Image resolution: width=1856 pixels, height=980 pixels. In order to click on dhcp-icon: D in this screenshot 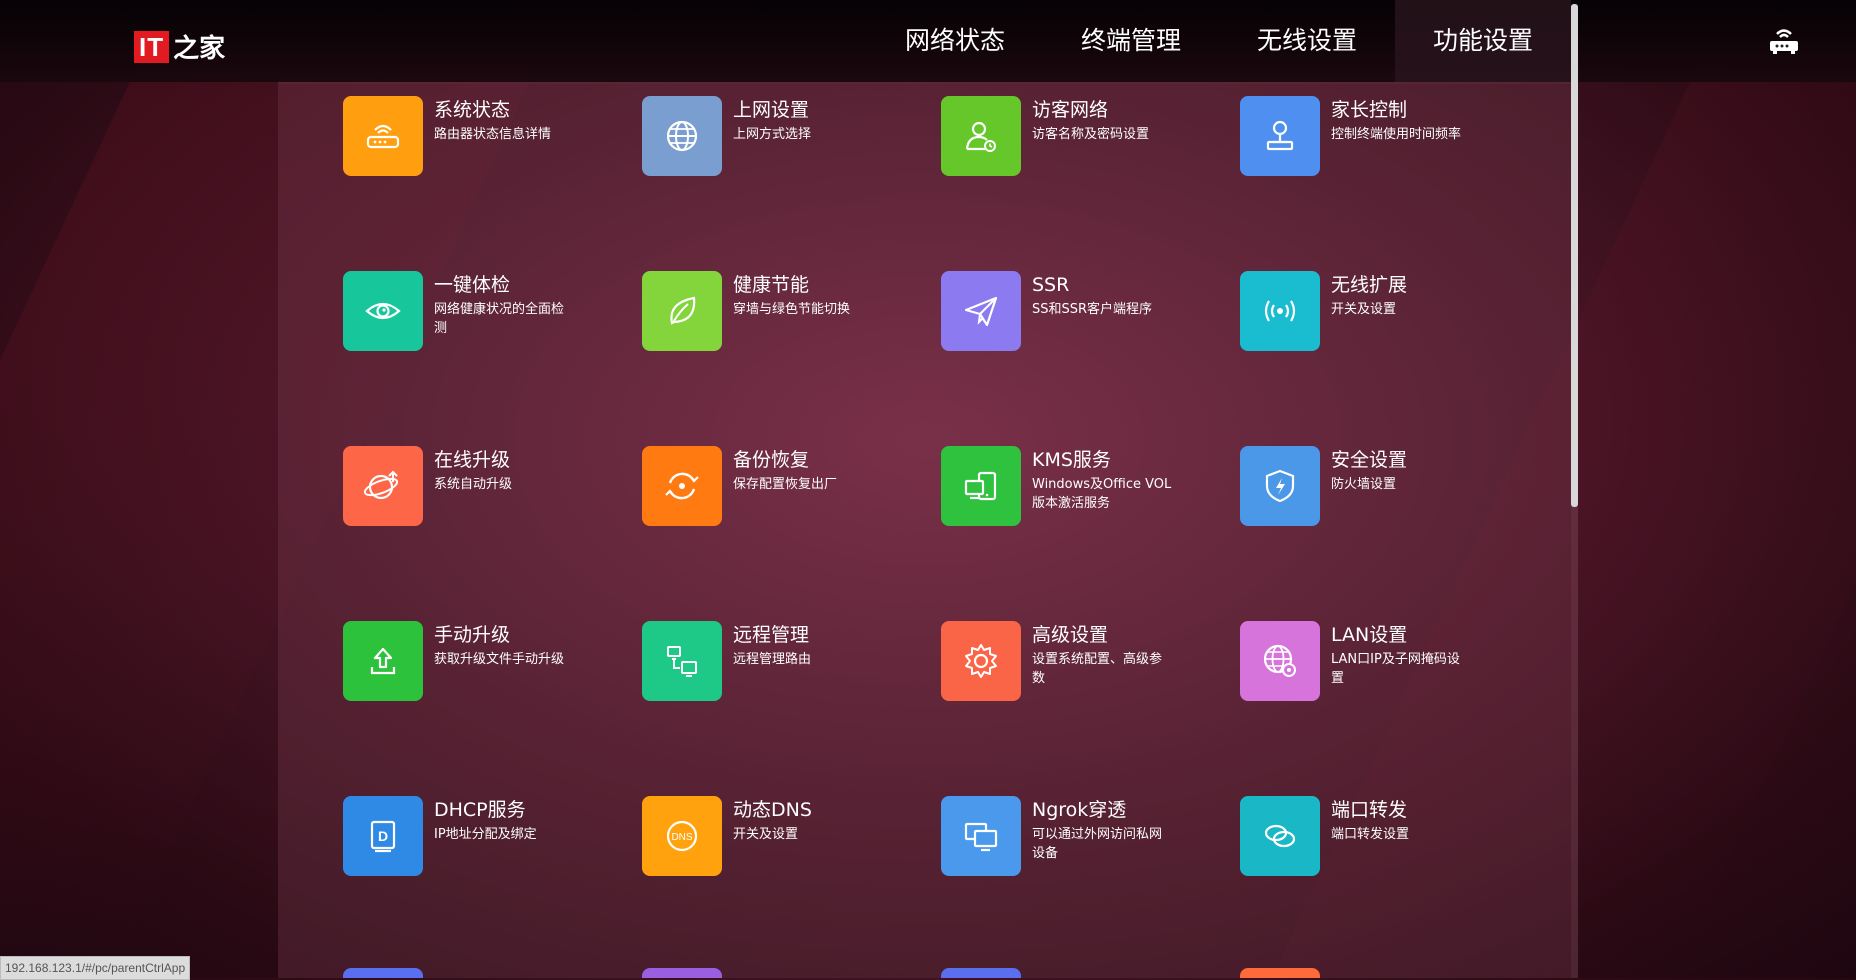, I will do `click(383, 836)`.